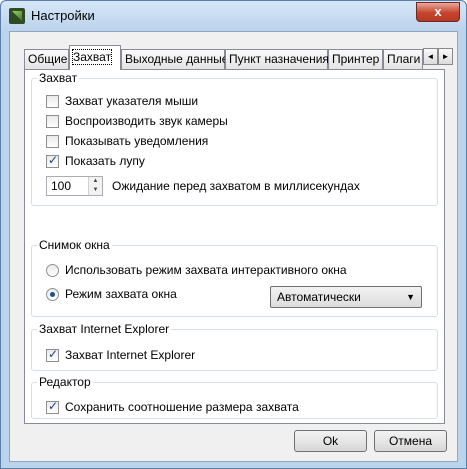 The width and height of the screenshot is (467, 469). What do you see at coordinates (95, 190) in the screenshot?
I see `spin-down-icon: ▼` at bounding box center [95, 190].